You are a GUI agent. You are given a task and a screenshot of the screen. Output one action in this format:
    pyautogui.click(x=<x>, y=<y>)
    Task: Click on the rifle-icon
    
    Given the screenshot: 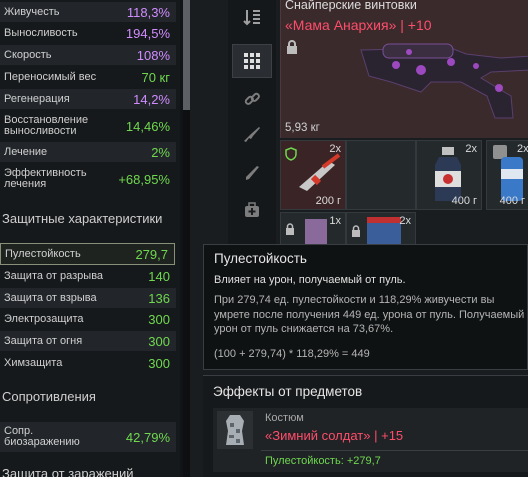 What is the action you would take?
    pyautogui.click(x=252, y=134)
    